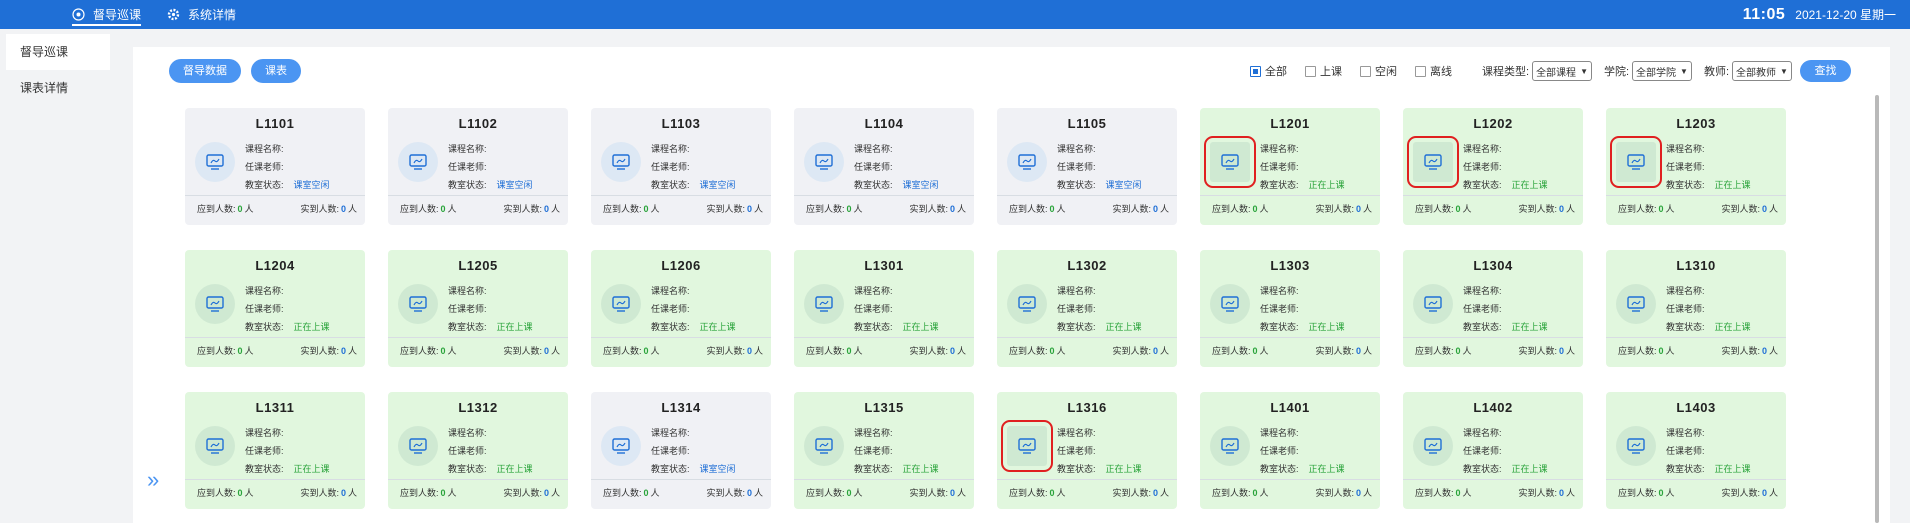 The width and height of the screenshot is (1910, 523). Describe the element at coordinates (201, 14) in the screenshot. I see `nav-item-system-details: 系统详情` at that location.